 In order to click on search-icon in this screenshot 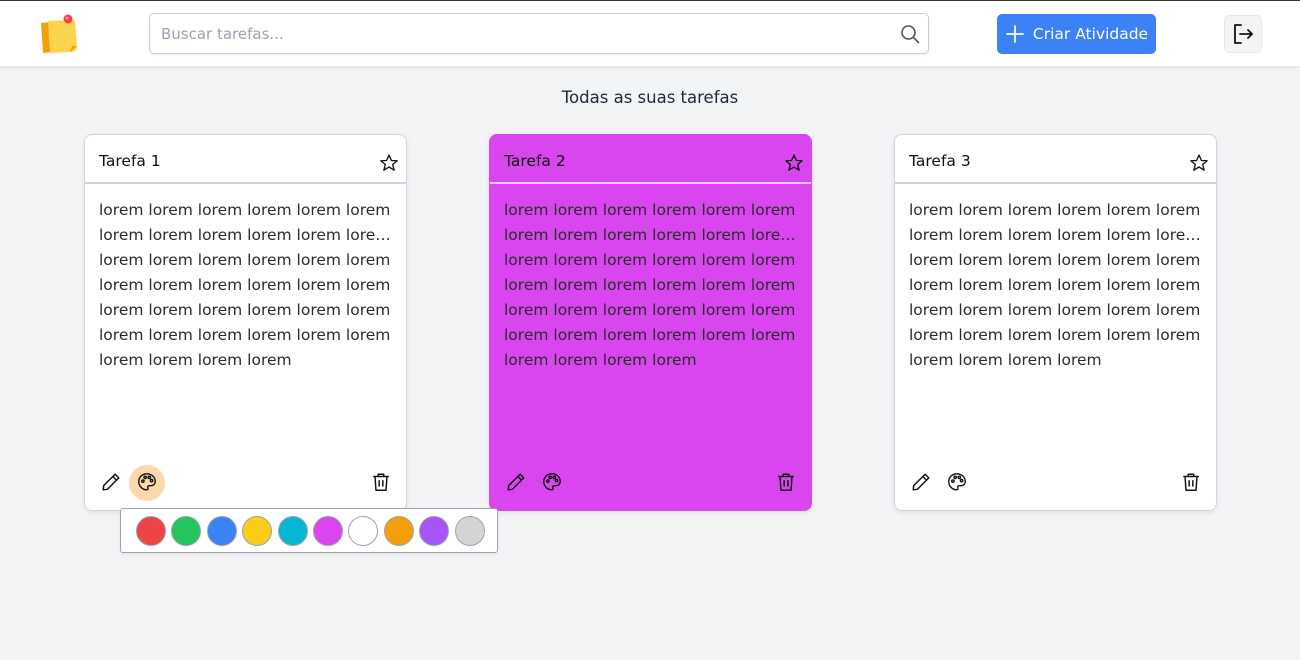, I will do `click(910, 34)`.